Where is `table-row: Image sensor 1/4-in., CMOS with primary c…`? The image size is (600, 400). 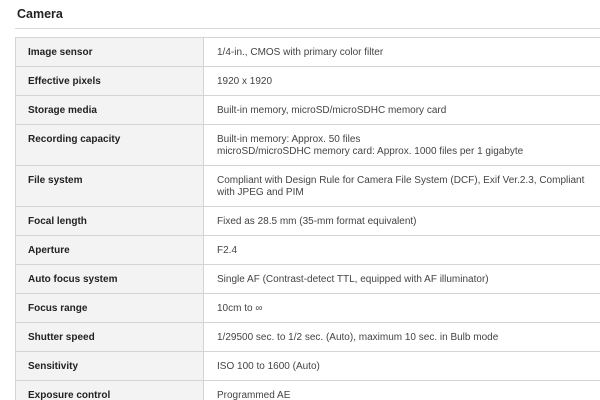 table-row: Image sensor 1/4-in., CMOS with primary c… is located at coordinates (307, 52).